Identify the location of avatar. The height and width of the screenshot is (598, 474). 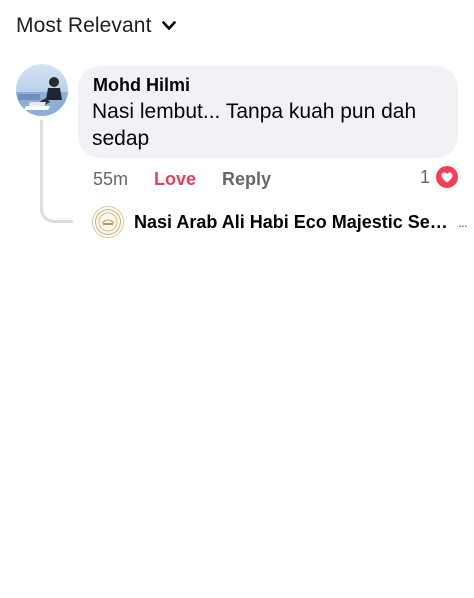
(42, 90).